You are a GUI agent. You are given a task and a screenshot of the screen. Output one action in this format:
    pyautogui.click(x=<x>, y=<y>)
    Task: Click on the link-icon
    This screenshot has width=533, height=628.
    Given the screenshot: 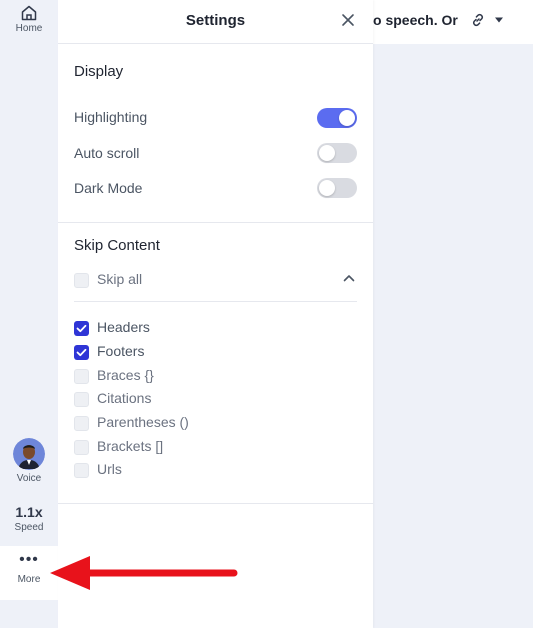 What is the action you would take?
    pyautogui.click(x=478, y=20)
    